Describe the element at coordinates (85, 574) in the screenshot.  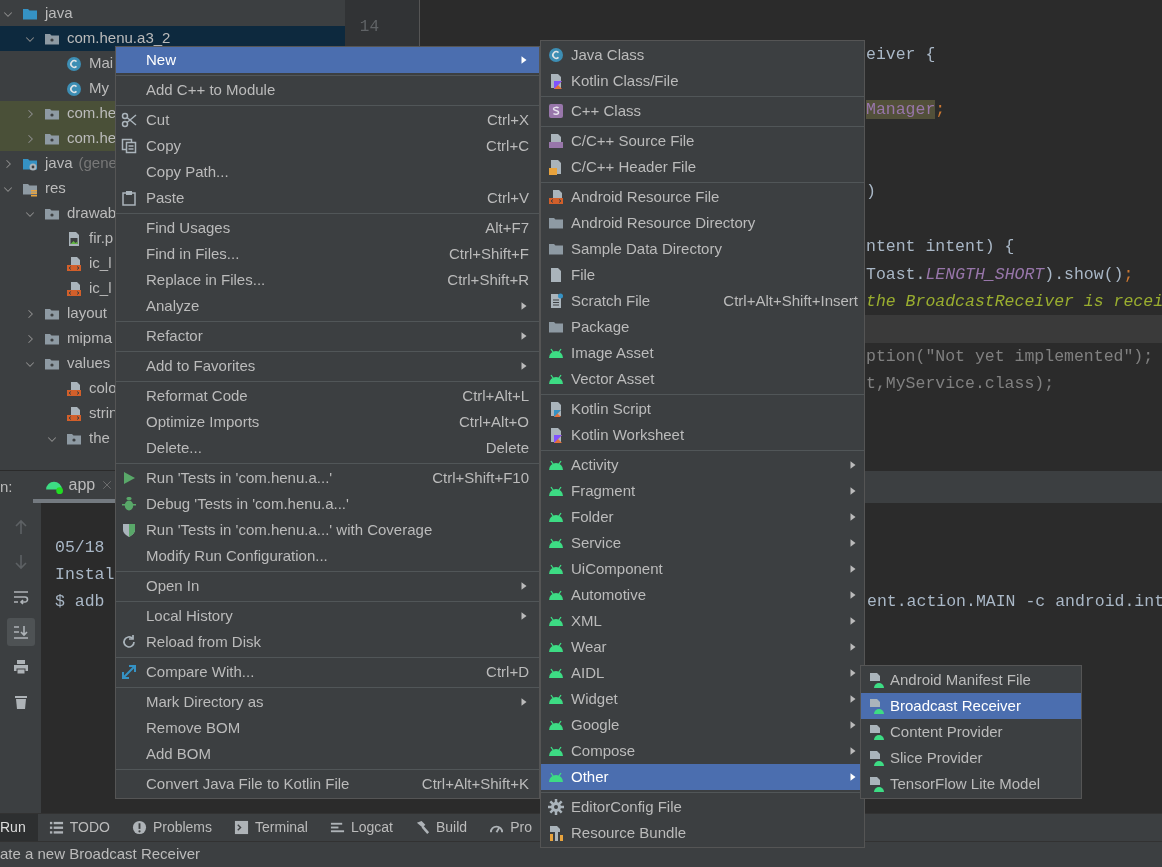
I see `console-line: Instal` at that location.